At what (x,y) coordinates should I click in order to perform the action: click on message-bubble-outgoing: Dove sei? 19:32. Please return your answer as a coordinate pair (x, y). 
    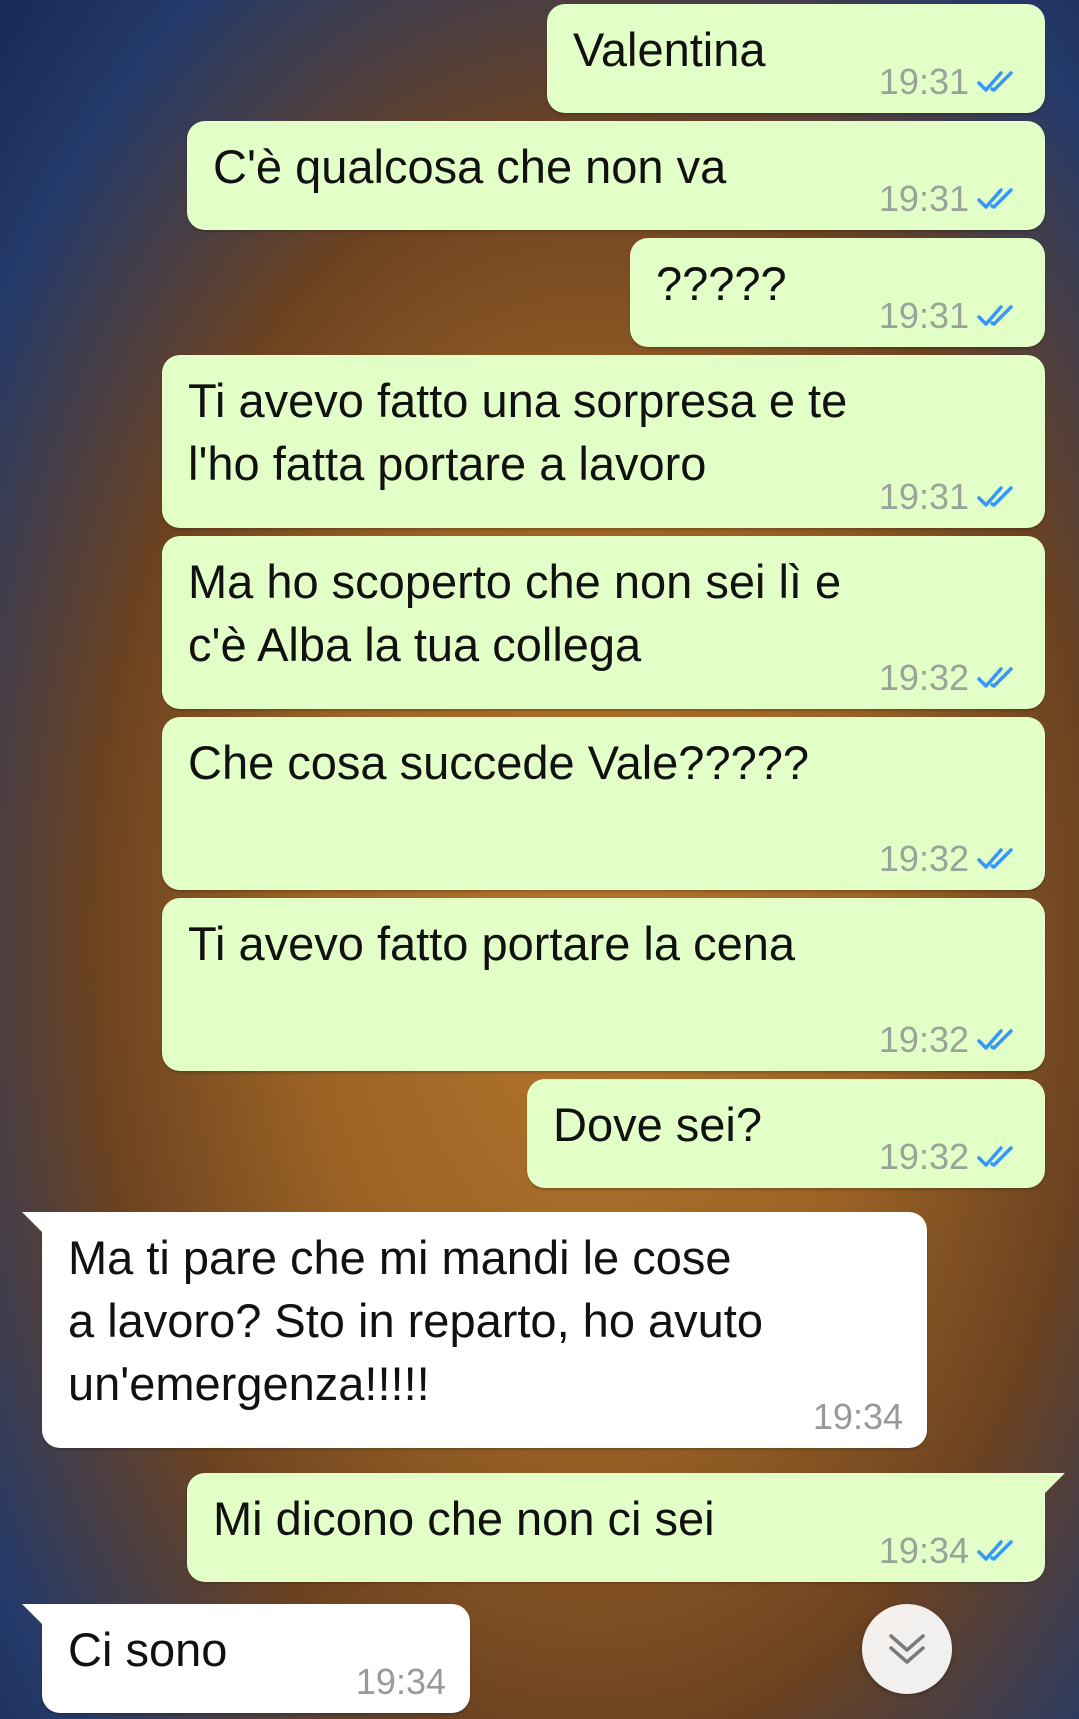
    Looking at the image, I should click on (786, 1133).